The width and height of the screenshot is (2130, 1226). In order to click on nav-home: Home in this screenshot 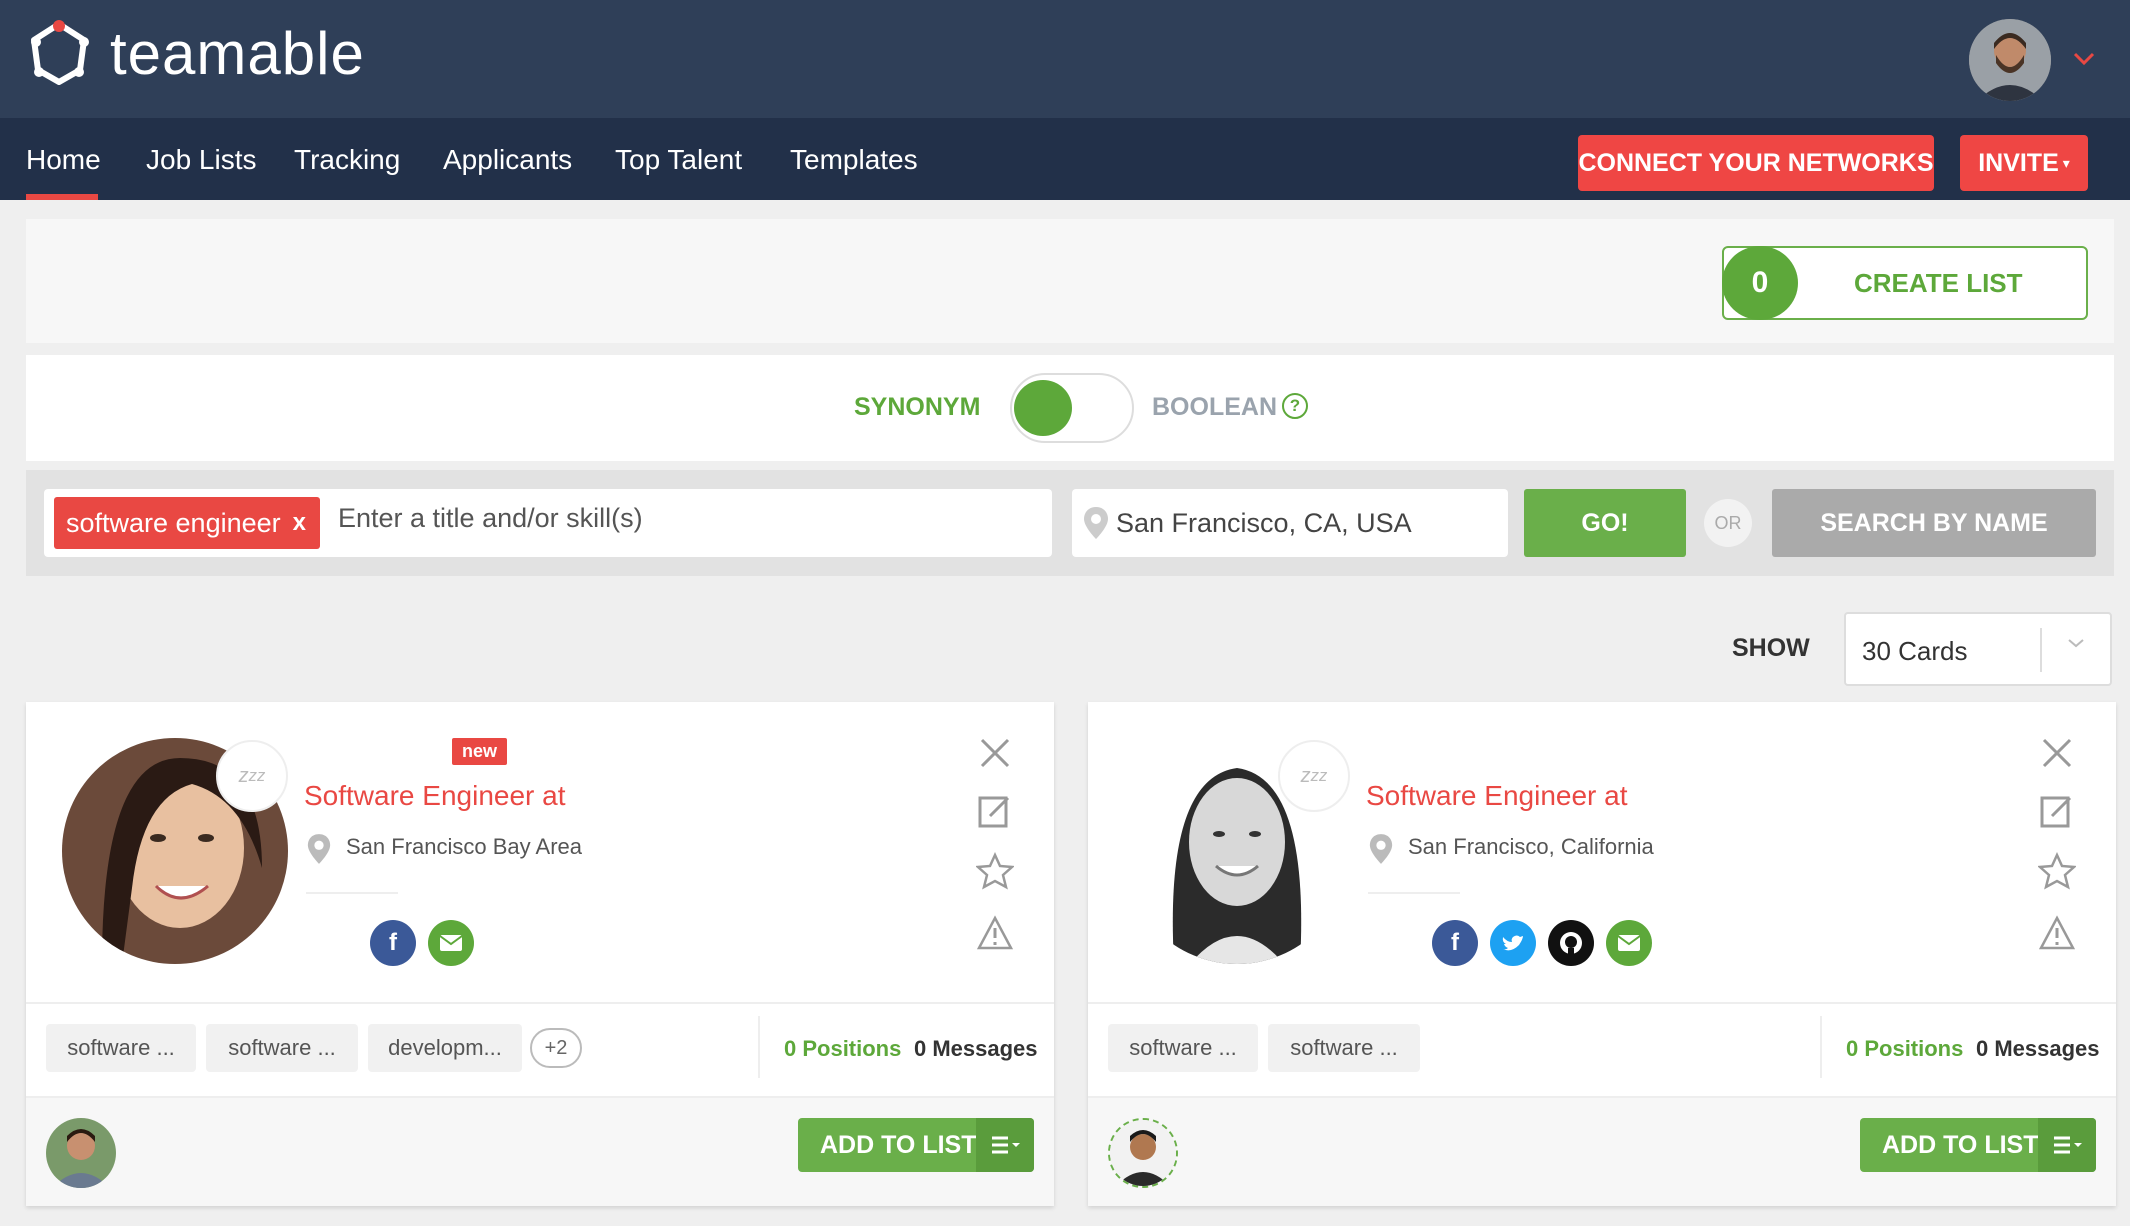, I will do `click(63, 160)`.